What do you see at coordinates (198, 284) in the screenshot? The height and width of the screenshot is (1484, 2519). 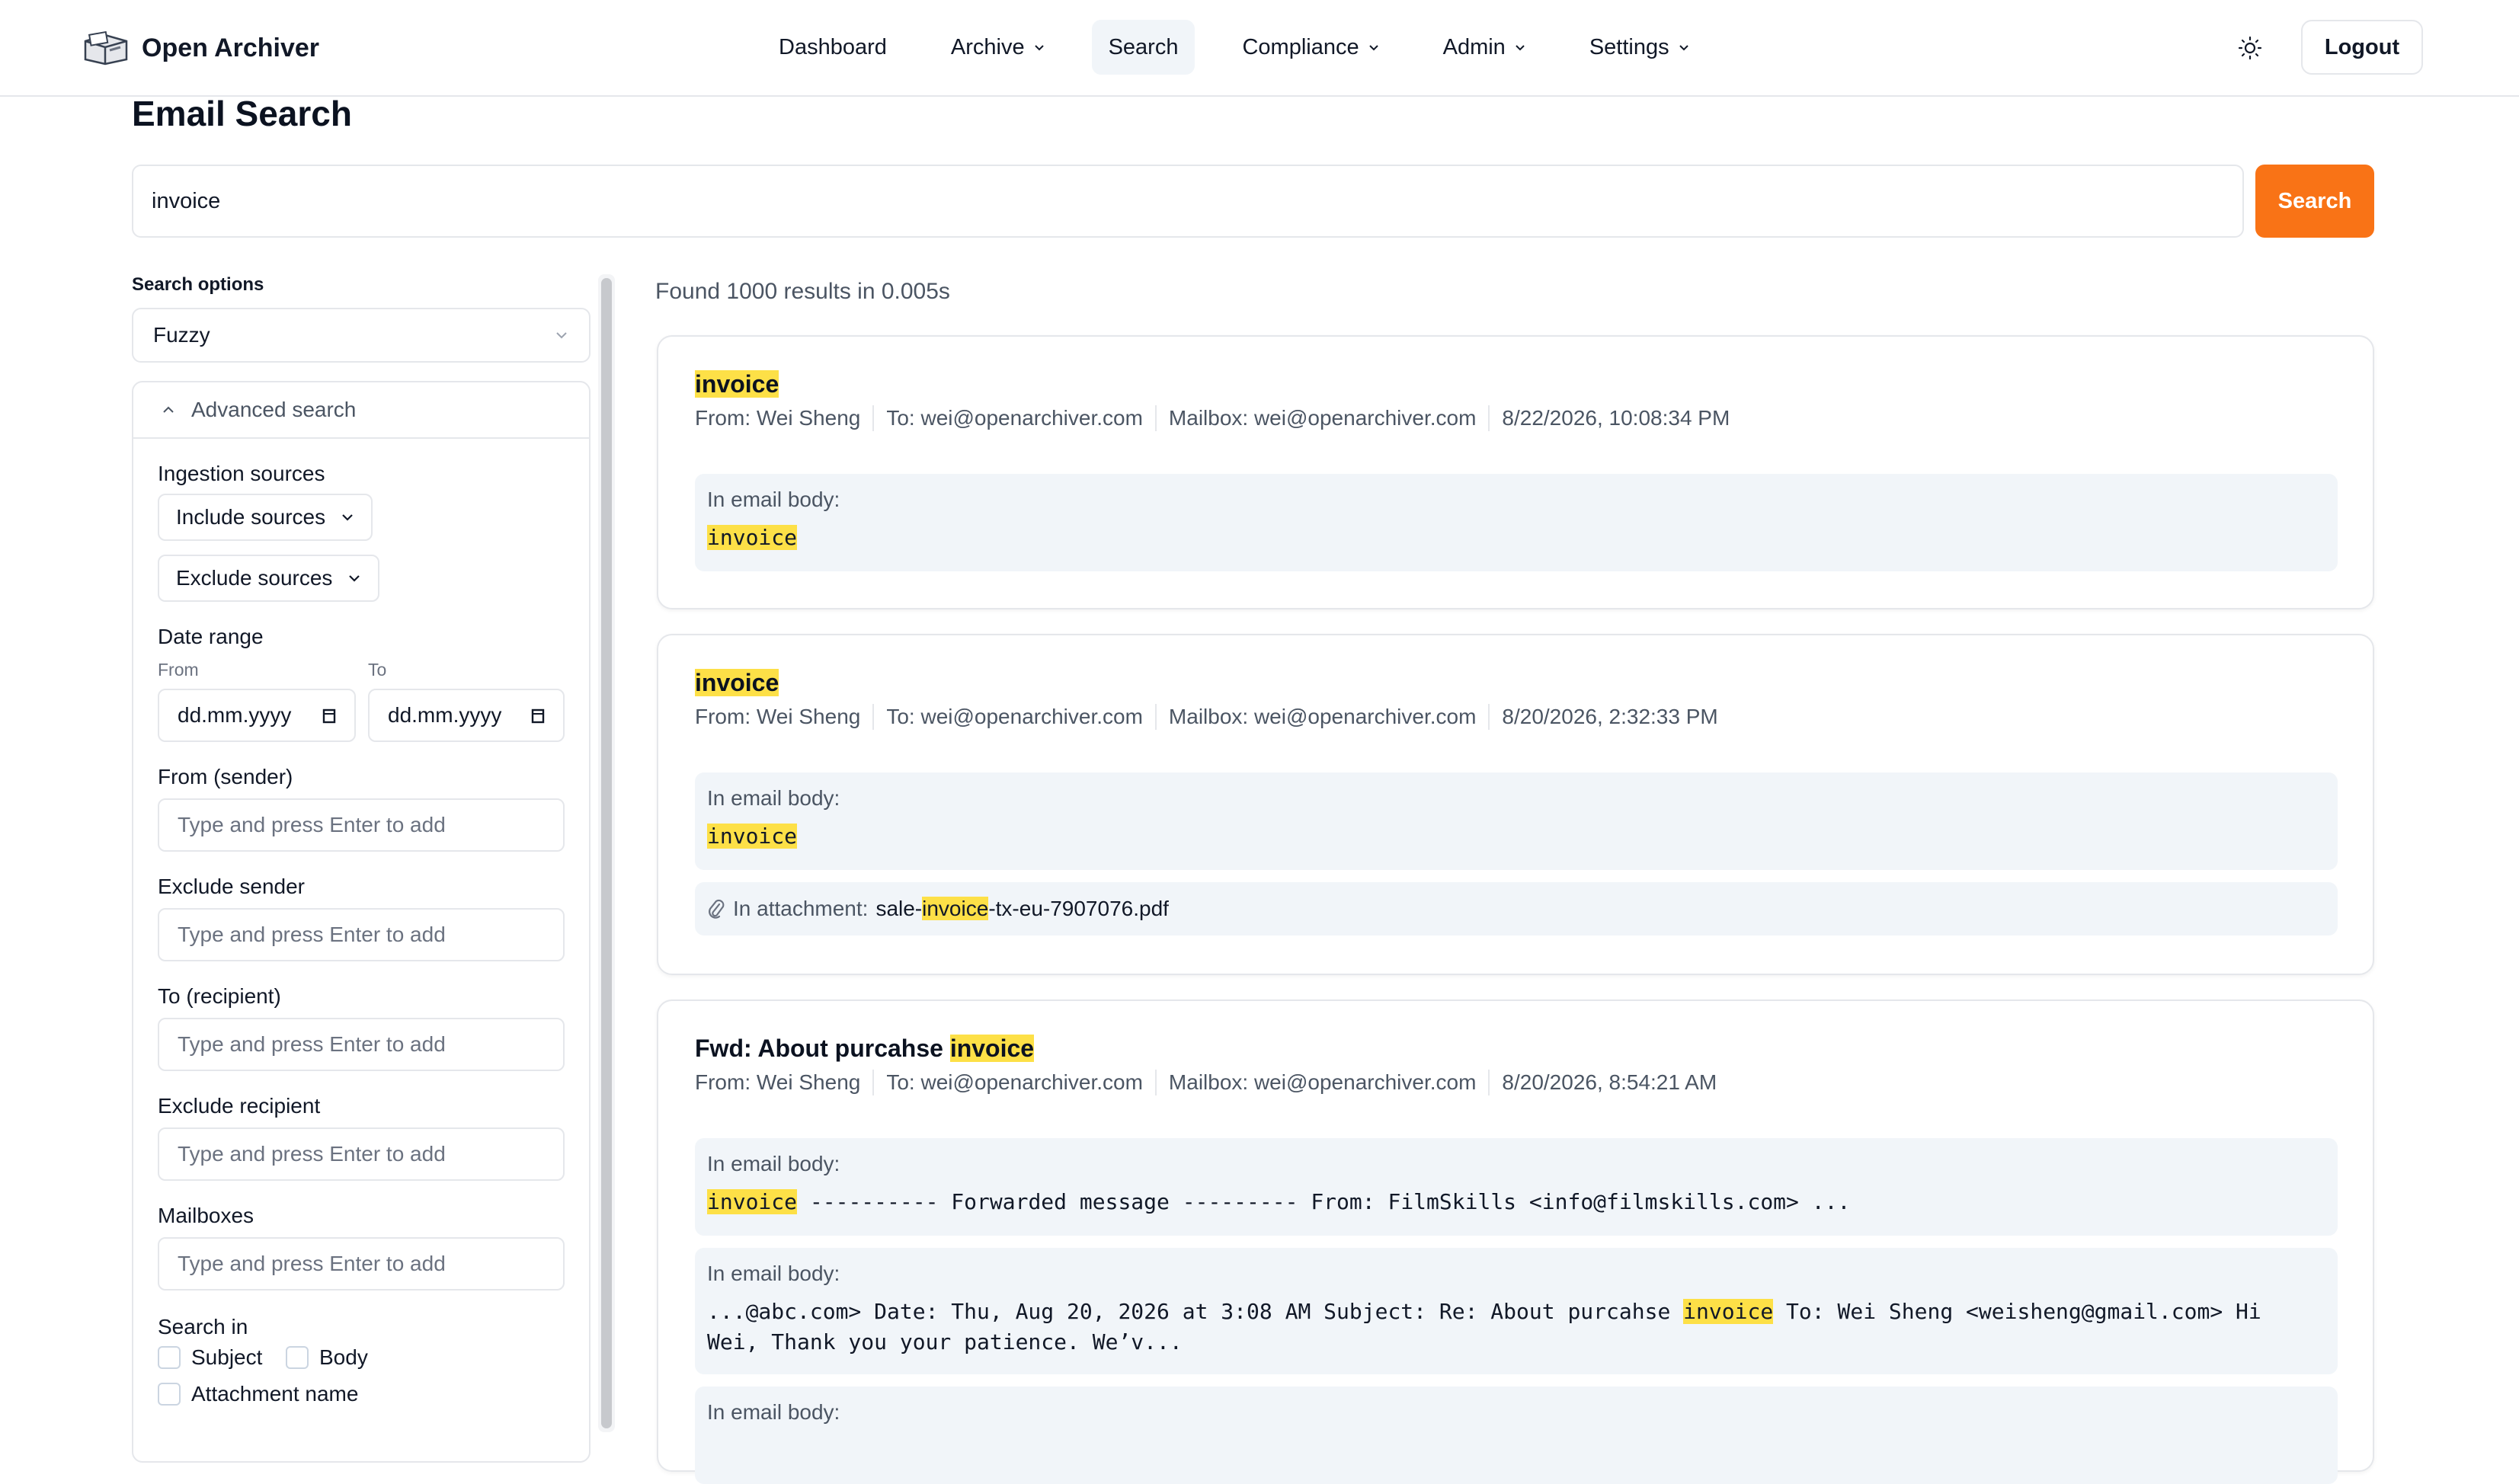 I see `search-options-label: Search options` at bounding box center [198, 284].